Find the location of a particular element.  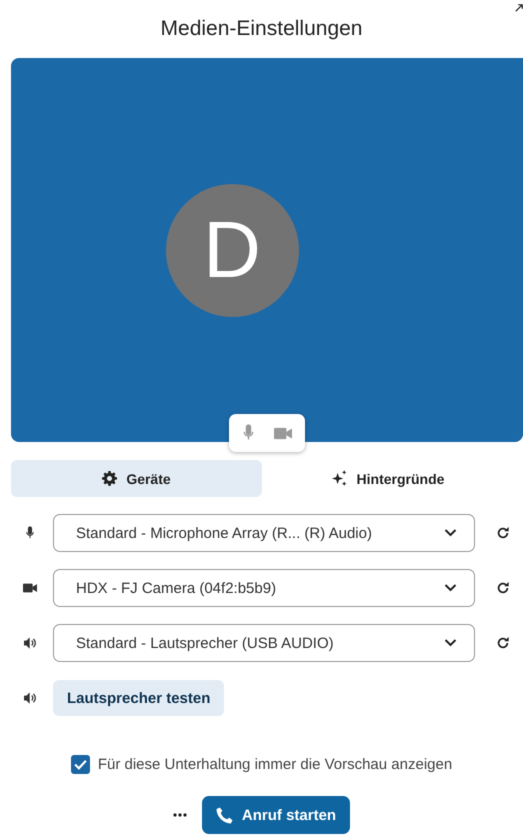

start-call-button: Anruf starten is located at coordinates (276, 815).